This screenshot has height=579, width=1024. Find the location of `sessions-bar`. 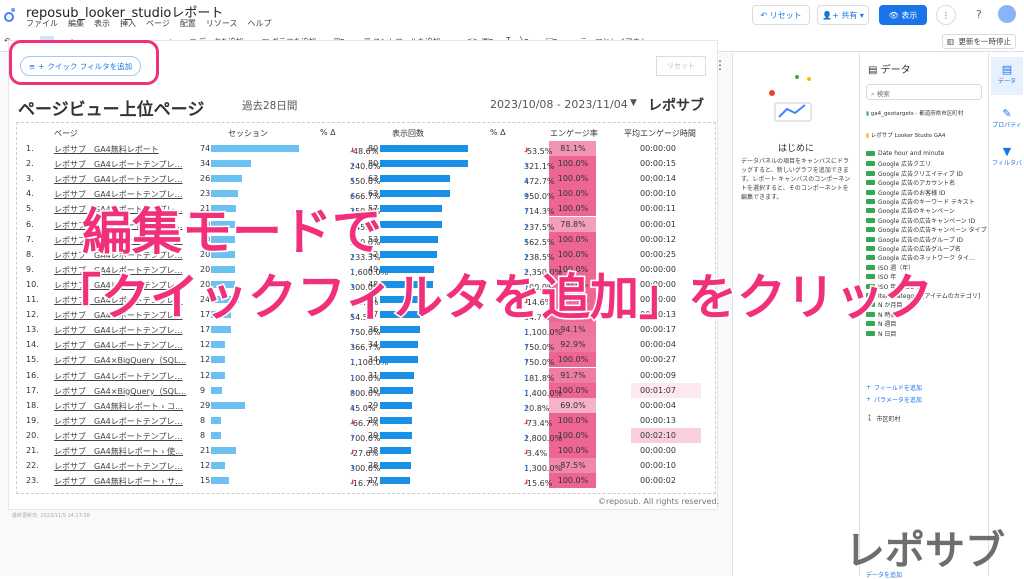

sessions-bar is located at coordinates (218, 466).